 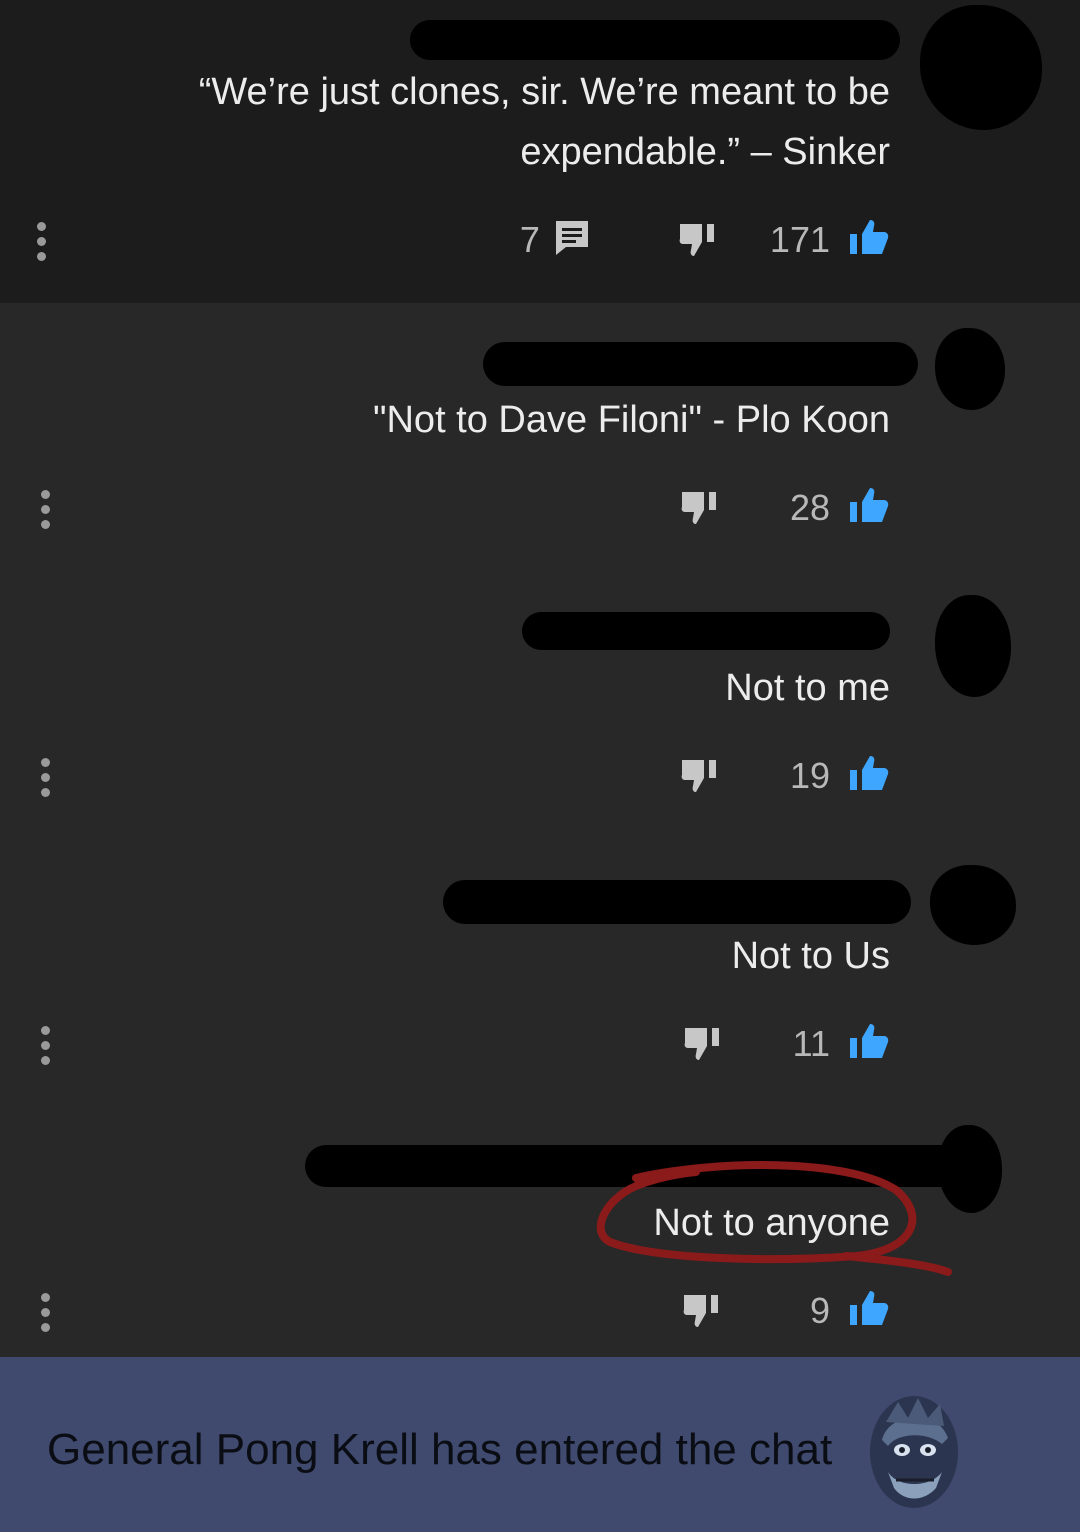 I want to click on comment-actions: 7 171, so click(x=705, y=240).